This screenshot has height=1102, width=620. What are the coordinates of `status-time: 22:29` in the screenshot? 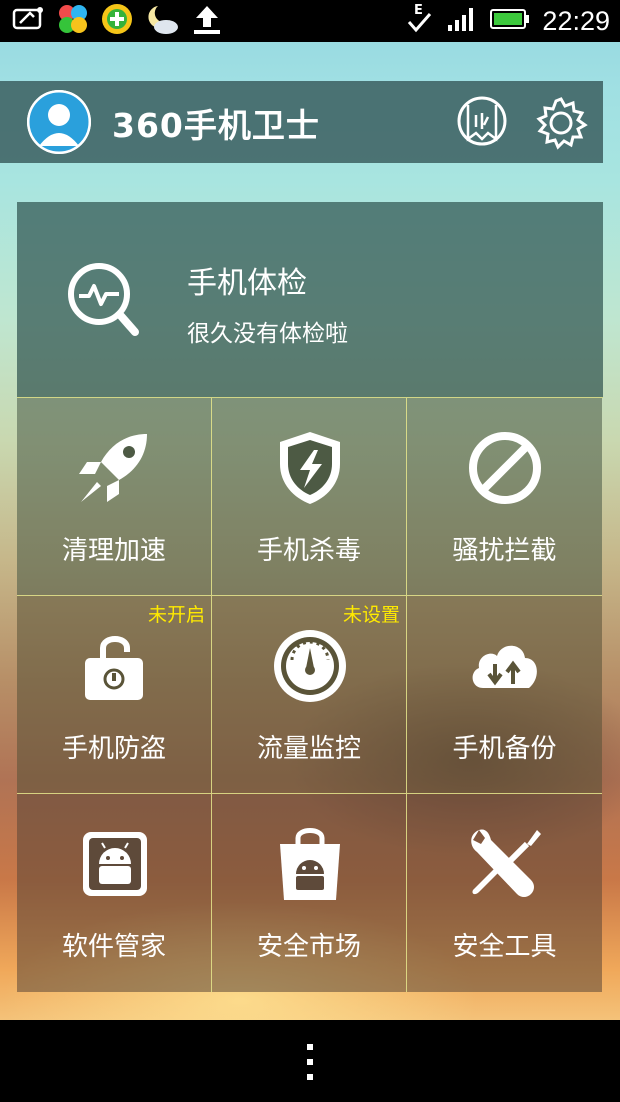 It's located at (576, 20).